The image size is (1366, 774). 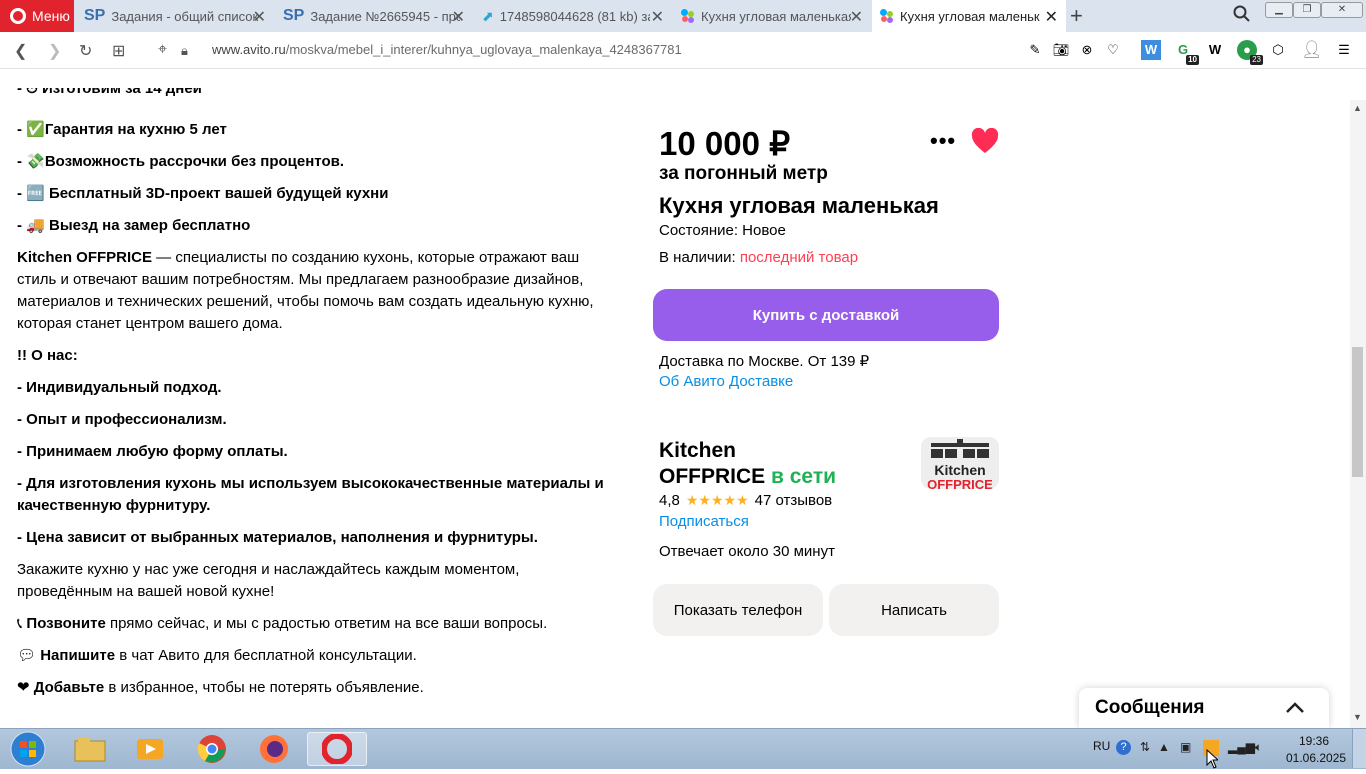 I want to click on camera-icon: 📷︎, so click(x=1061, y=50).